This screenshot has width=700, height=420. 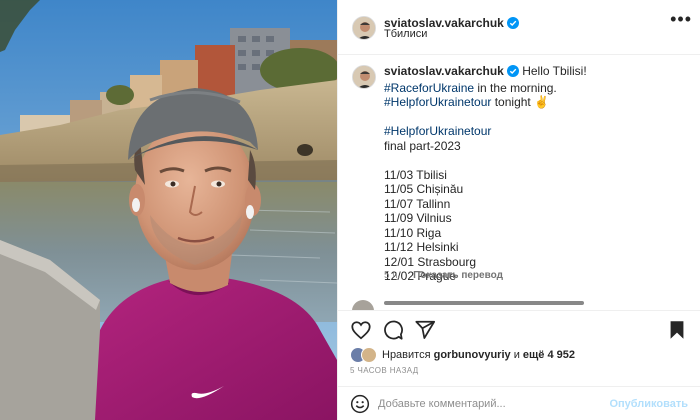 What do you see at coordinates (415, 174) in the screenshot?
I see `tour-date: 11/03 Tbilisi` at bounding box center [415, 174].